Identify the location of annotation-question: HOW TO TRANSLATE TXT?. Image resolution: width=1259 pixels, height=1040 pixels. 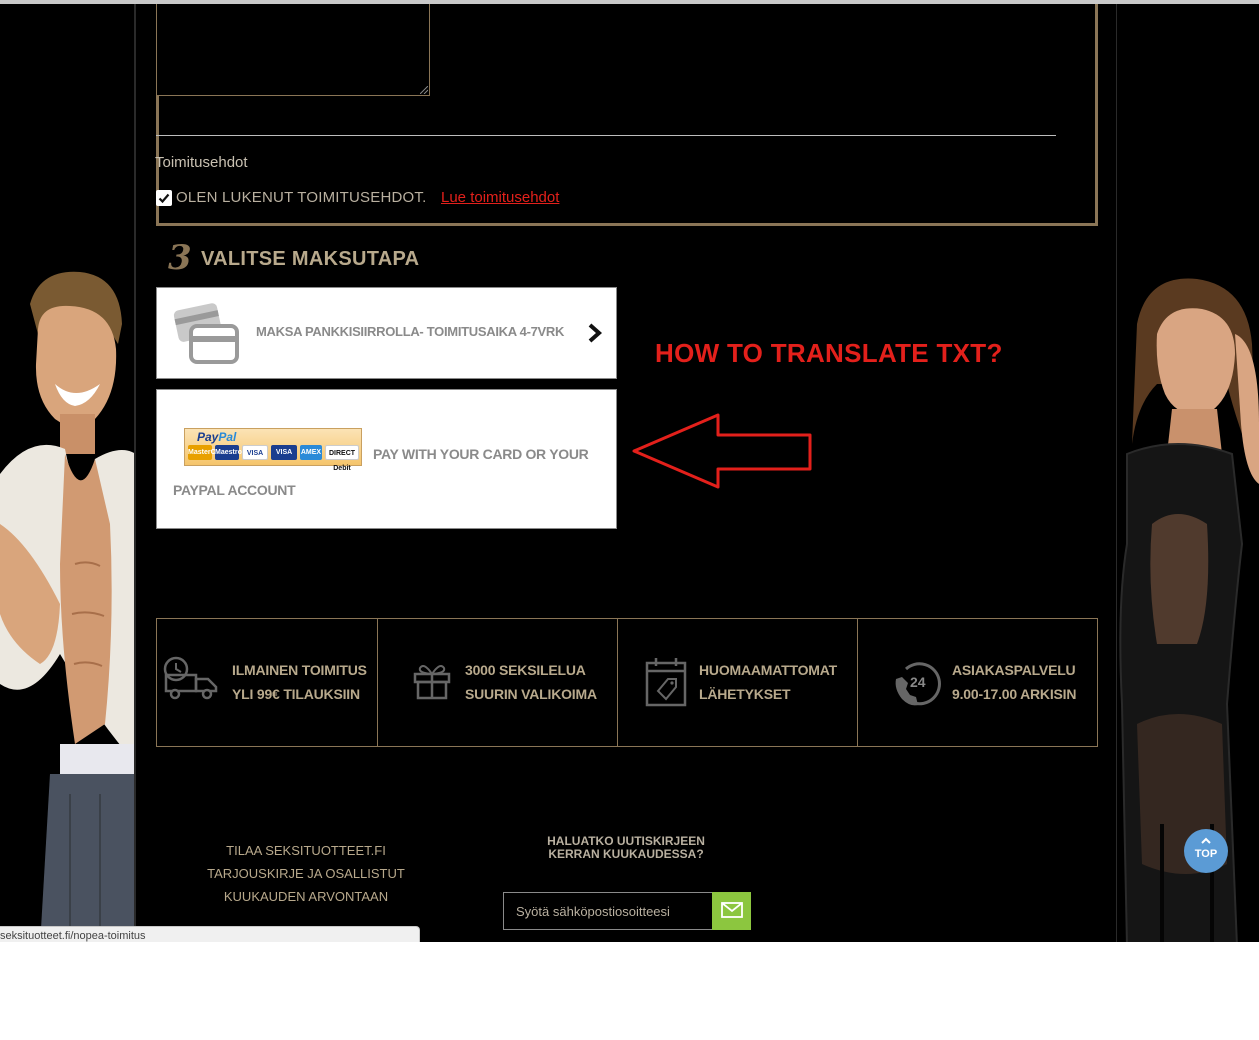
(829, 353).